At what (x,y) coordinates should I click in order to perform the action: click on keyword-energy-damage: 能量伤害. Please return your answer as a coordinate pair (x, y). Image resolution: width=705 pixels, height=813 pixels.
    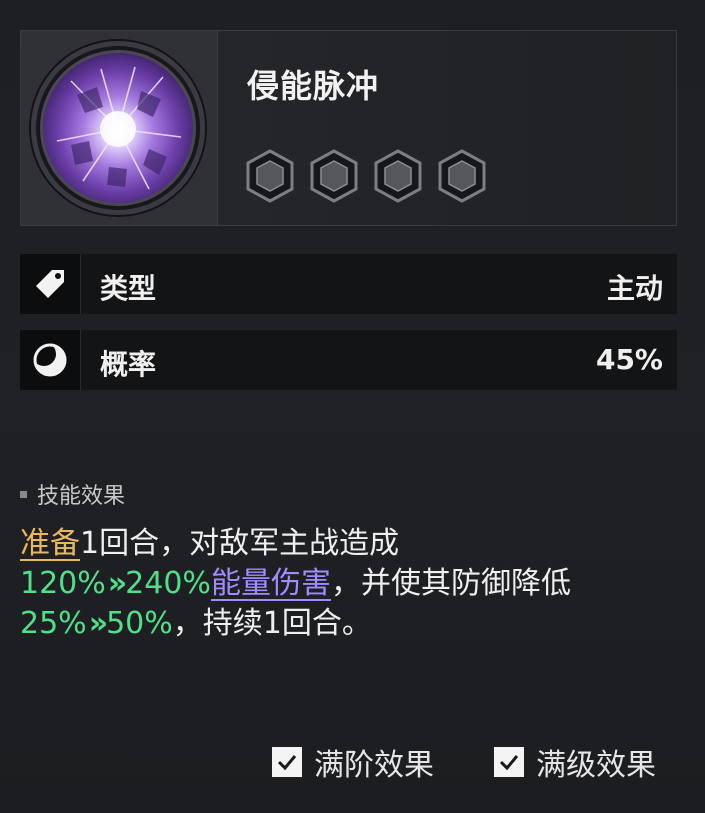
    Looking at the image, I should click on (271, 583).